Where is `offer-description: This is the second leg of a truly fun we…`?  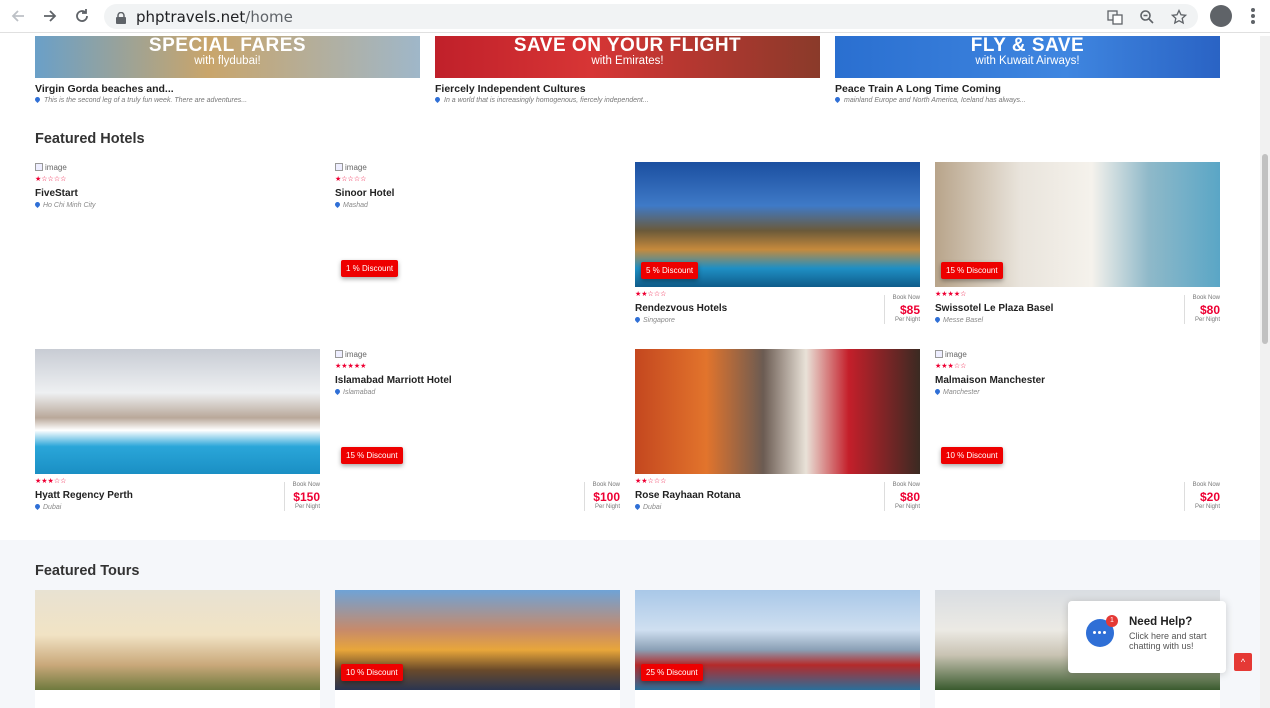
offer-description: This is the second leg of a truly fun we… is located at coordinates (227, 100).